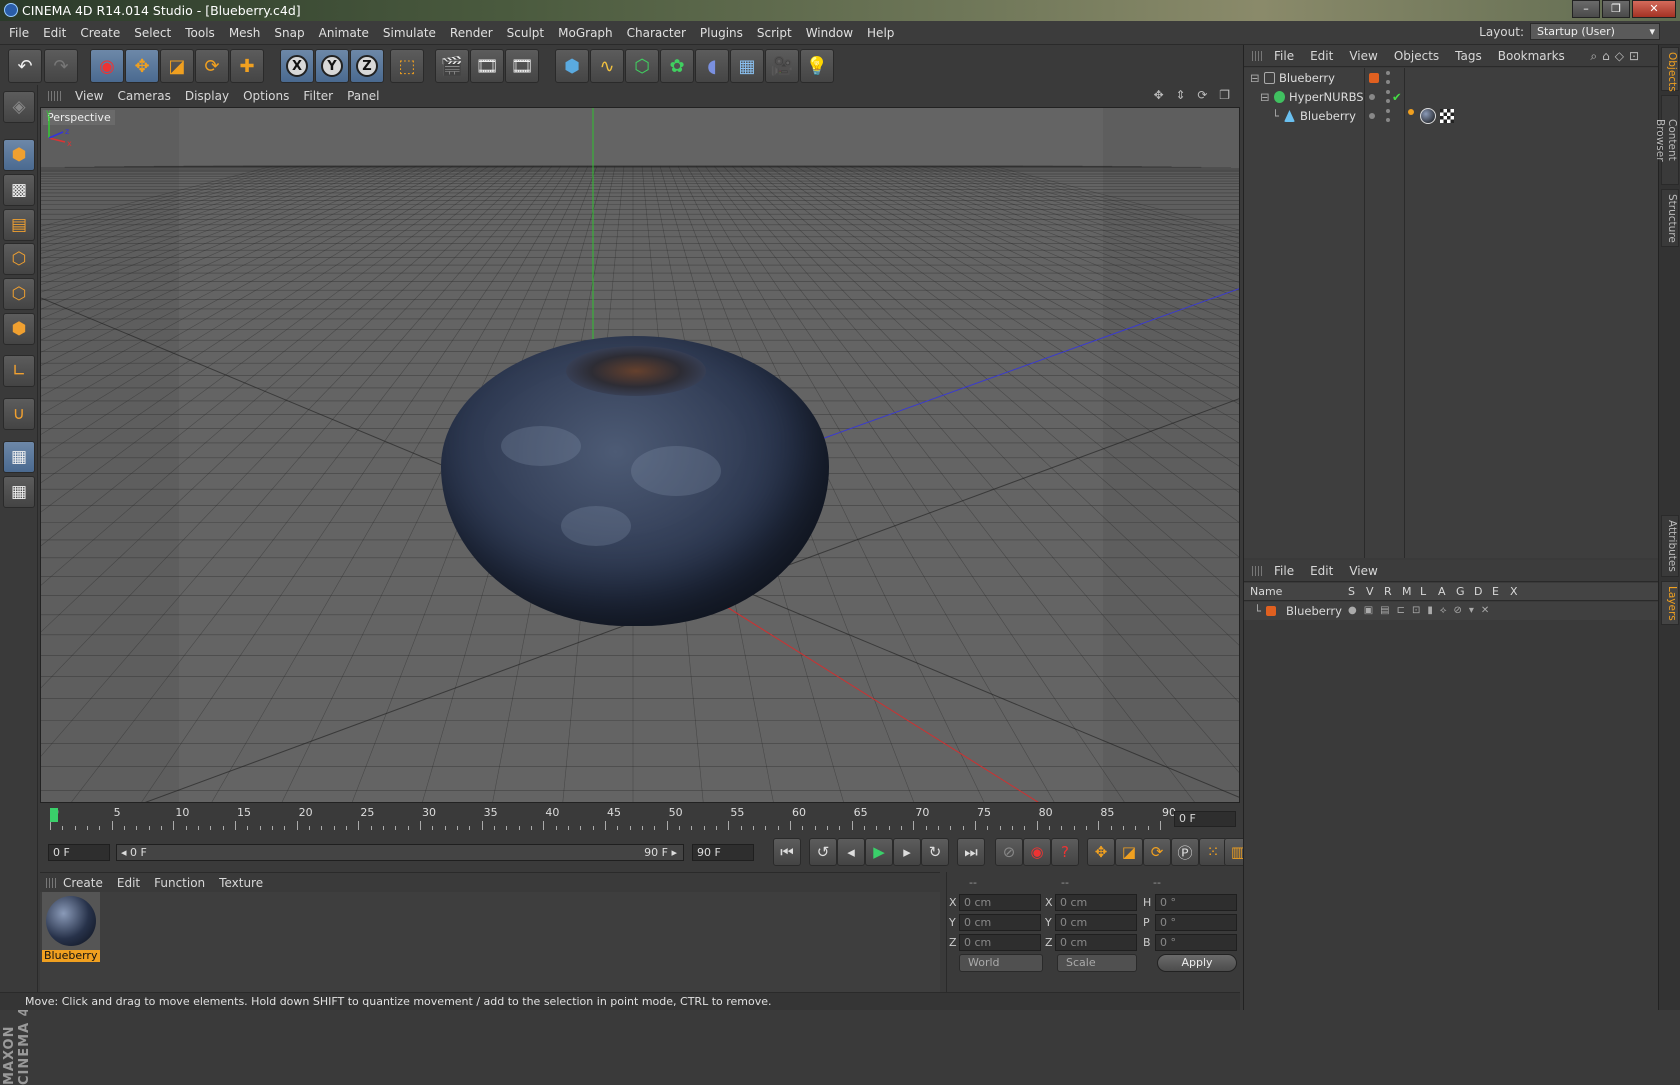 The height and width of the screenshot is (1085, 1680). I want to click on lm-menu-edit: Edit, so click(1321, 571).